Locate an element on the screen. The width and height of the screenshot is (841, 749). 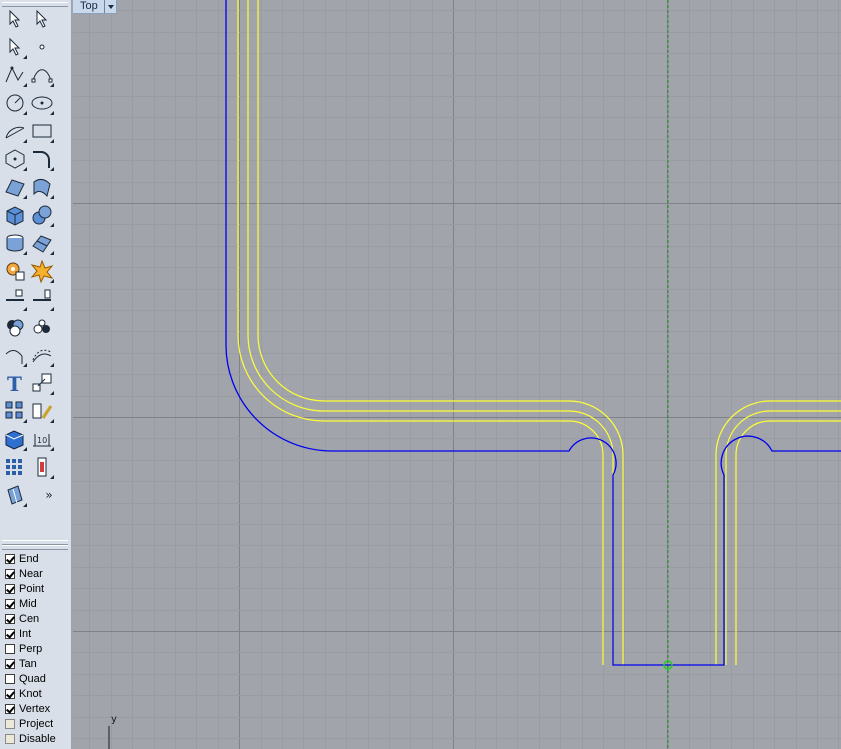
group-icon is located at coordinates (41, 326).